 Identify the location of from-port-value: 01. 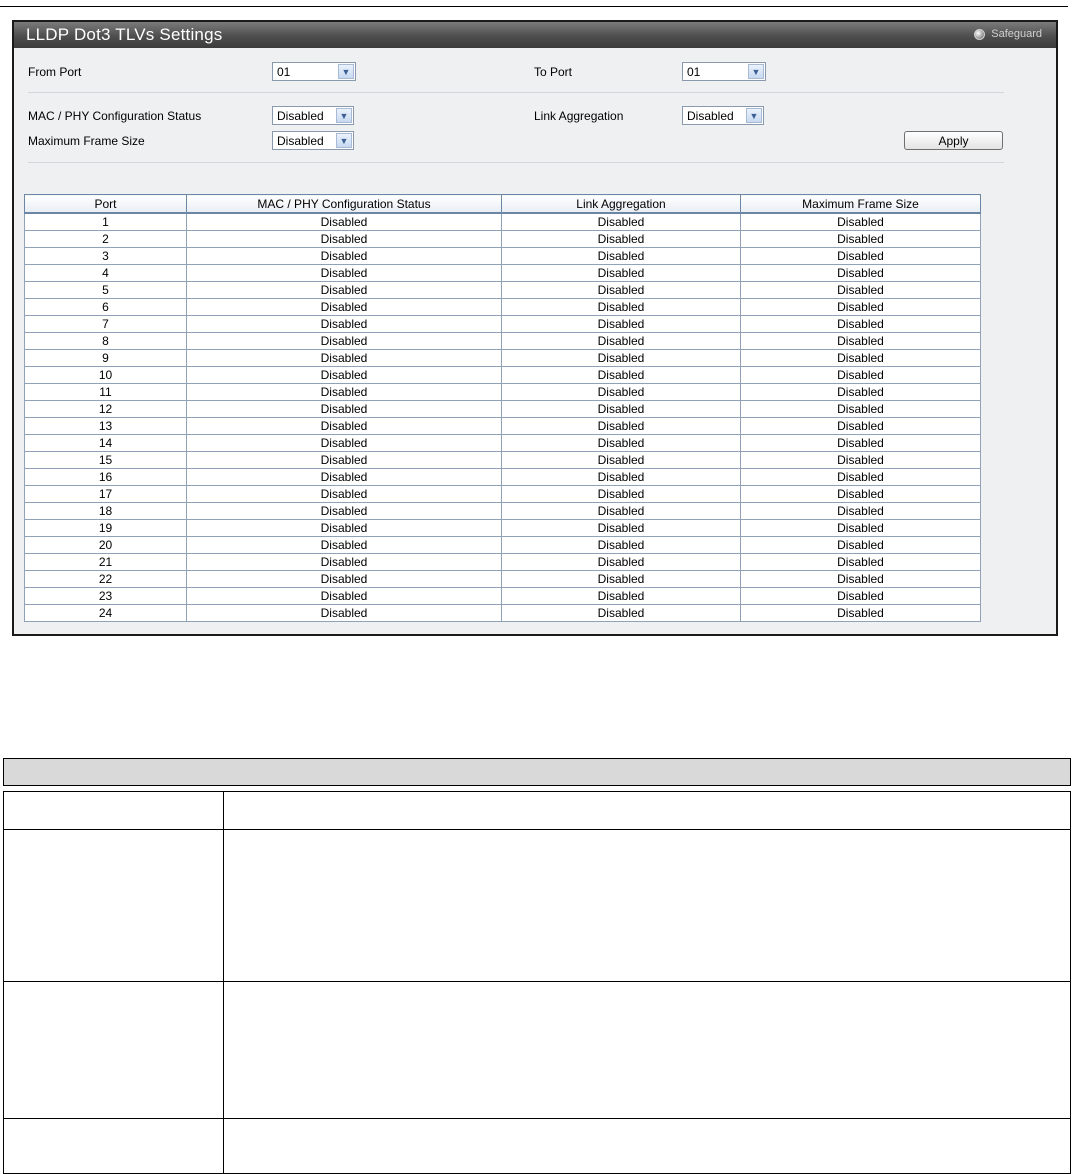
(284, 71).